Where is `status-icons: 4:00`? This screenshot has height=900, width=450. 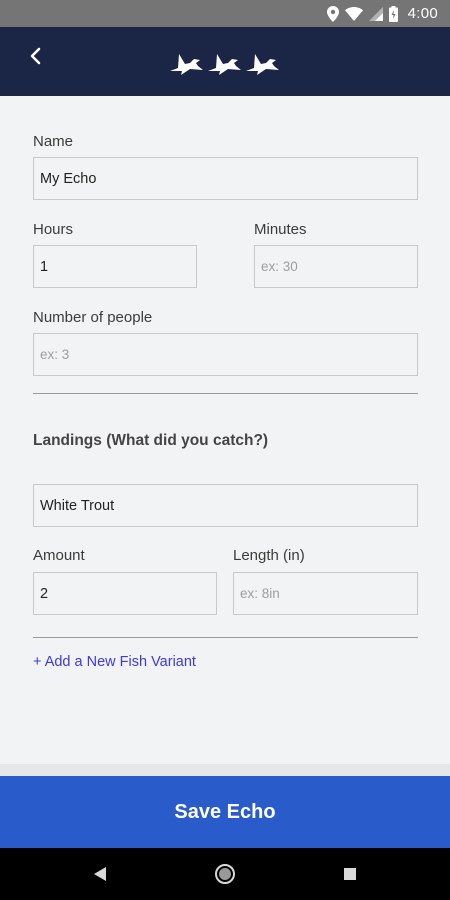 status-icons: 4:00 is located at coordinates (382, 13).